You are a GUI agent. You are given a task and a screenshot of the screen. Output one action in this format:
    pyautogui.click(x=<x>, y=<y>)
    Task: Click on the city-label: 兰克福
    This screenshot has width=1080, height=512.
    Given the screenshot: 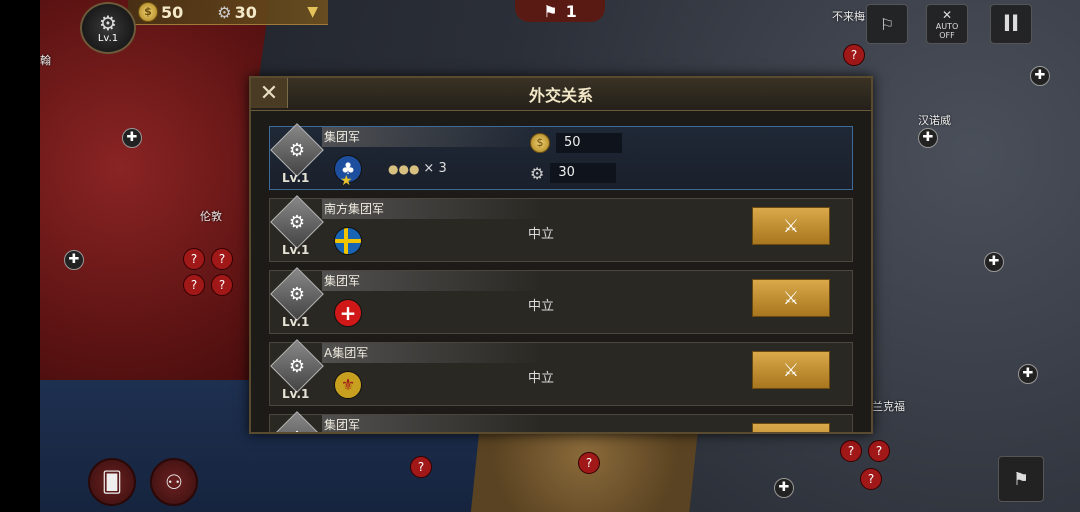 What is the action you would take?
    pyautogui.click(x=888, y=406)
    